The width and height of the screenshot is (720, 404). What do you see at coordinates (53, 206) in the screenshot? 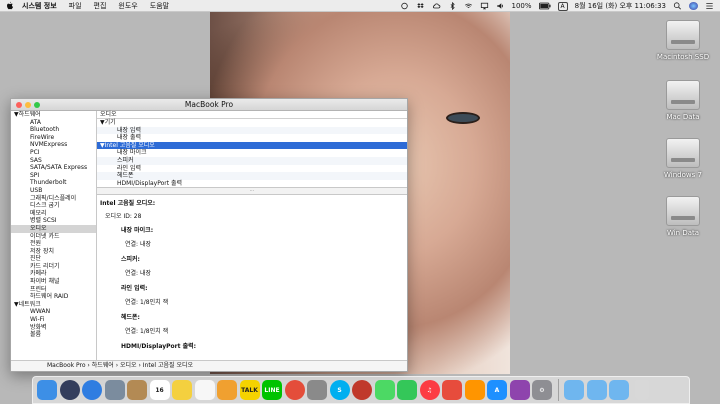
I see `sidebar-item: 디스크 굽기` at bounding box center [53, 206].